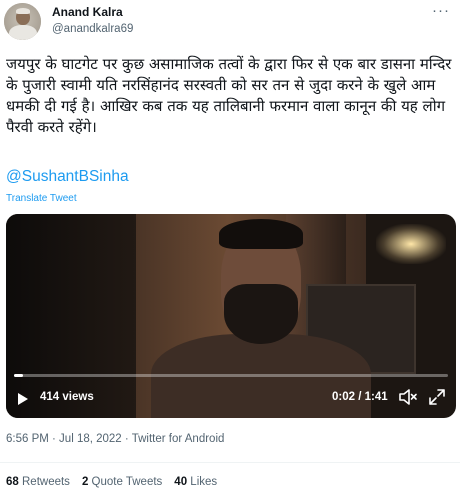 This screenshot has height=499, width=460. Describe the element at coordinates (231, 375) in the screenshot. I see `video-progress-bar` at that location.